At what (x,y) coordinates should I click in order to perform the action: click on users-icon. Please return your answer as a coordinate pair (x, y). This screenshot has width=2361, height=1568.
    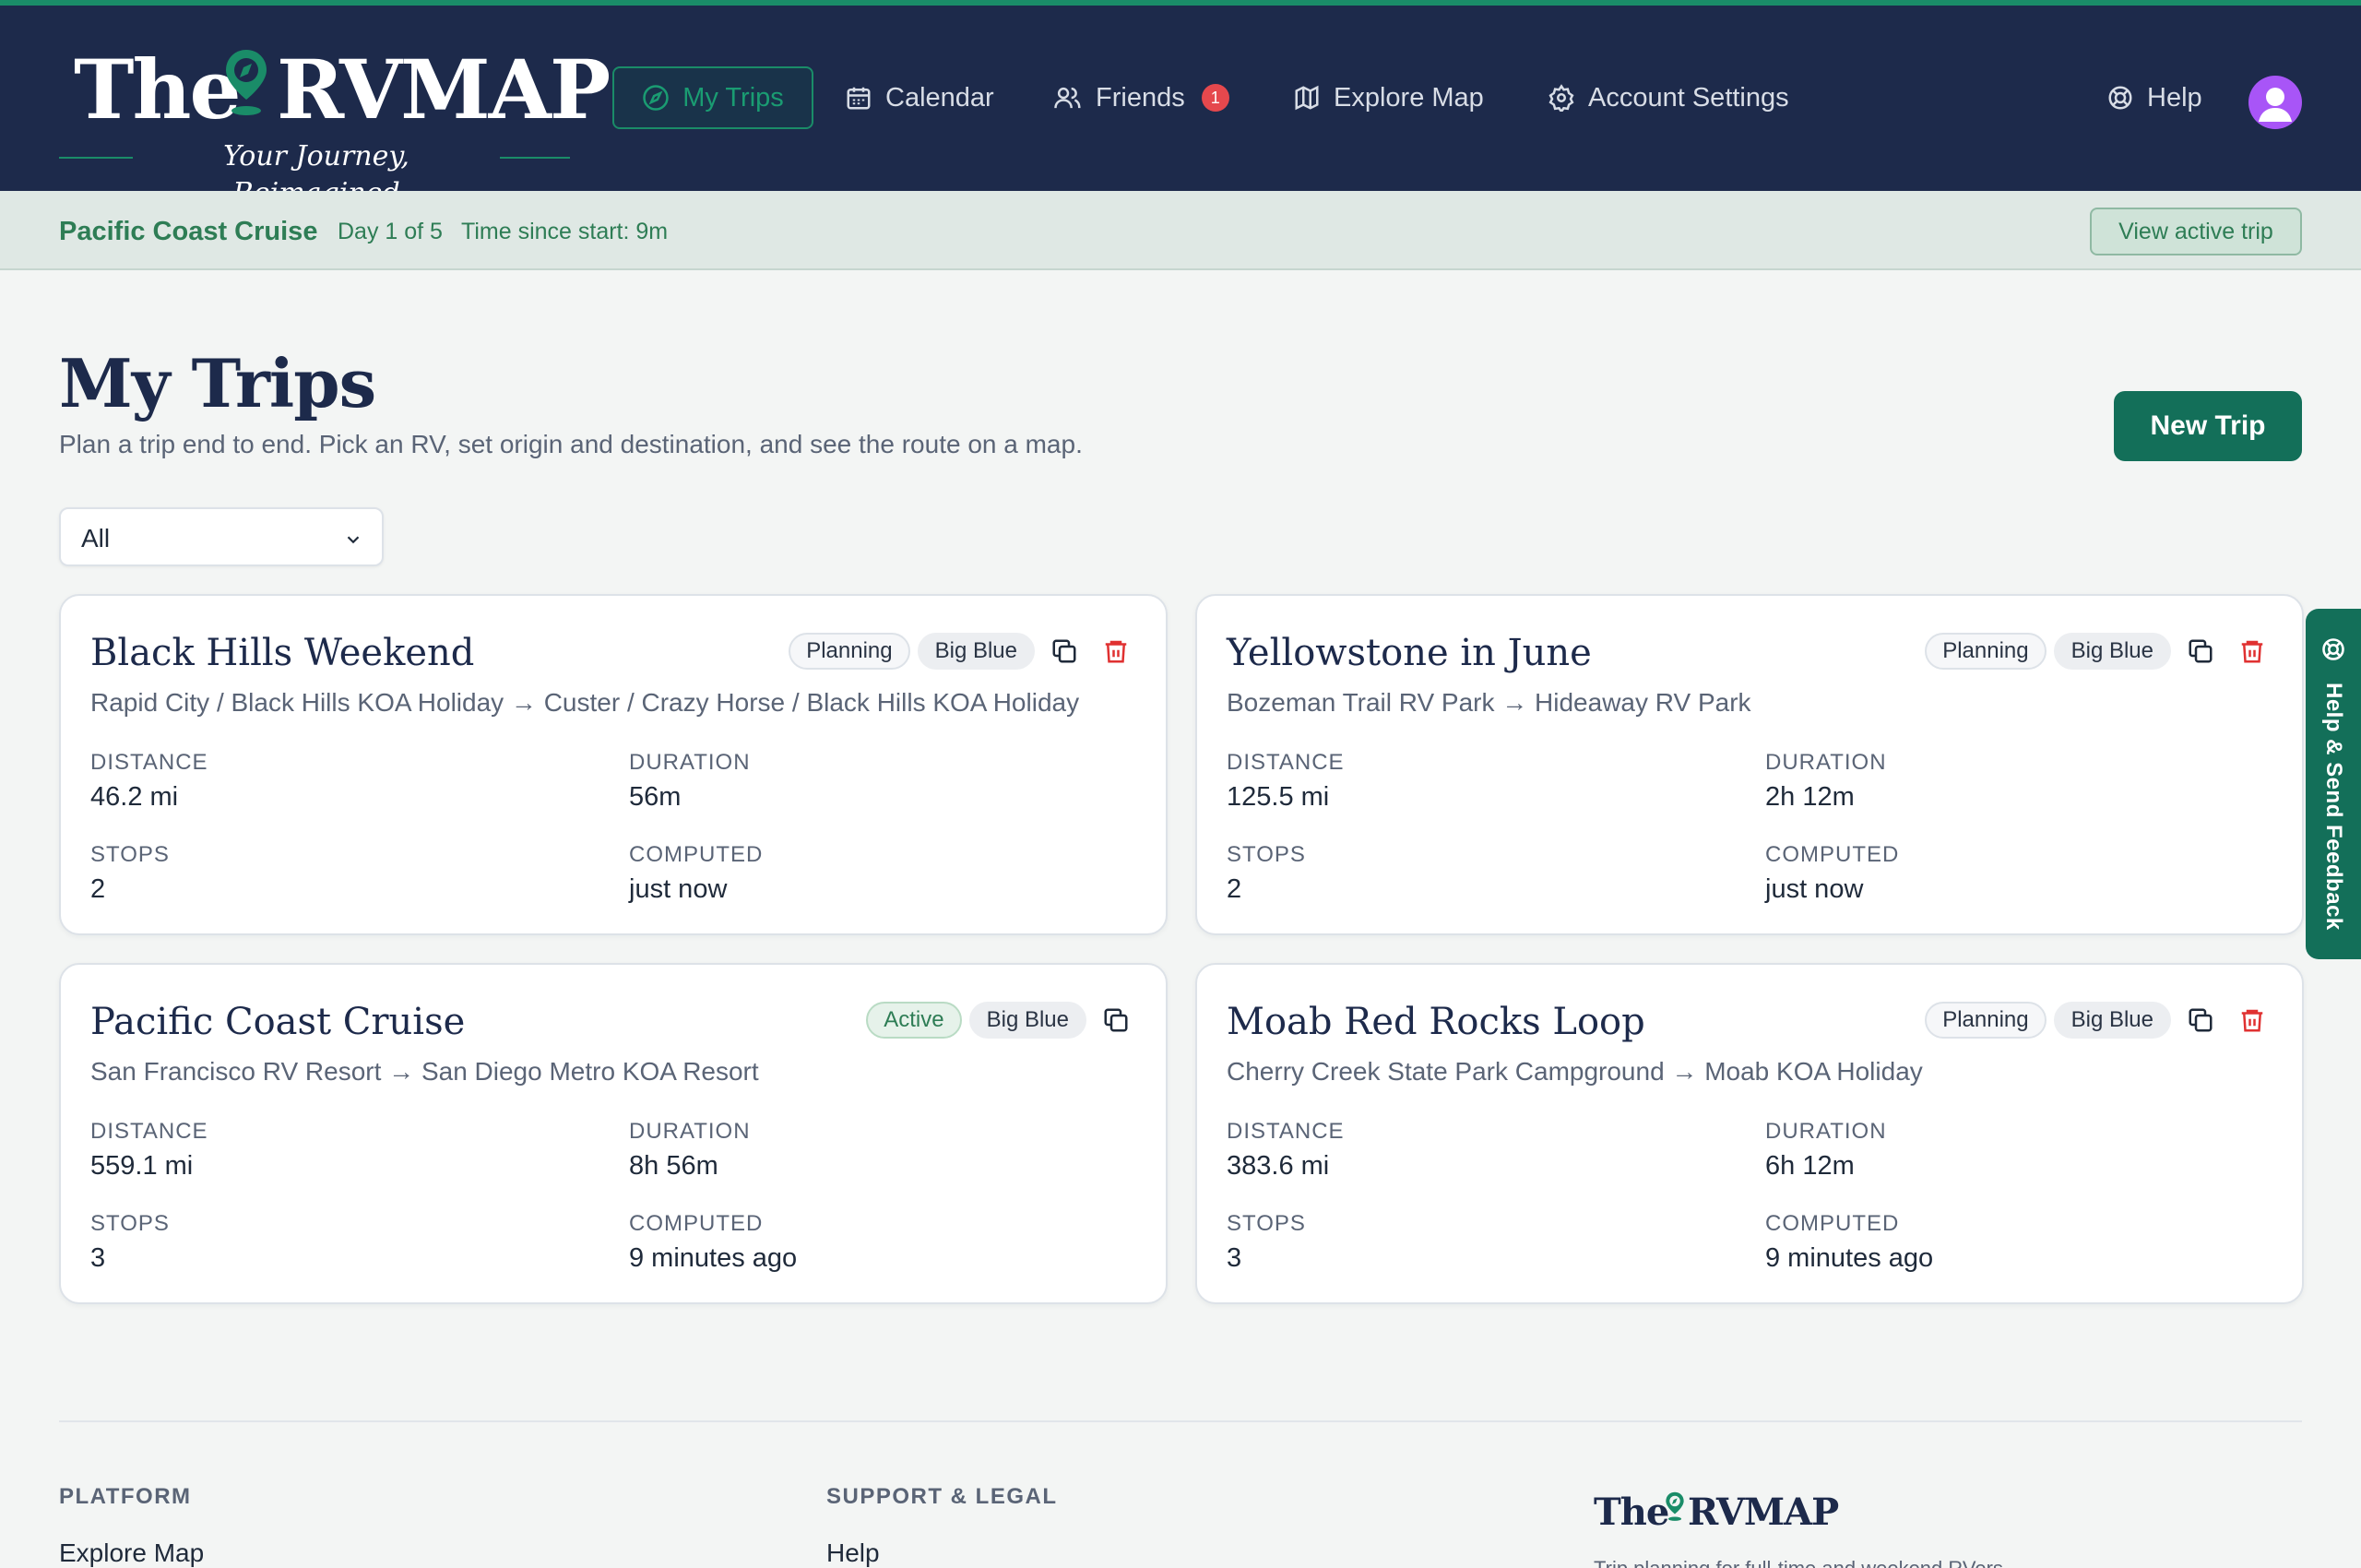
    Looking at the image, I should click on (1067, 98).